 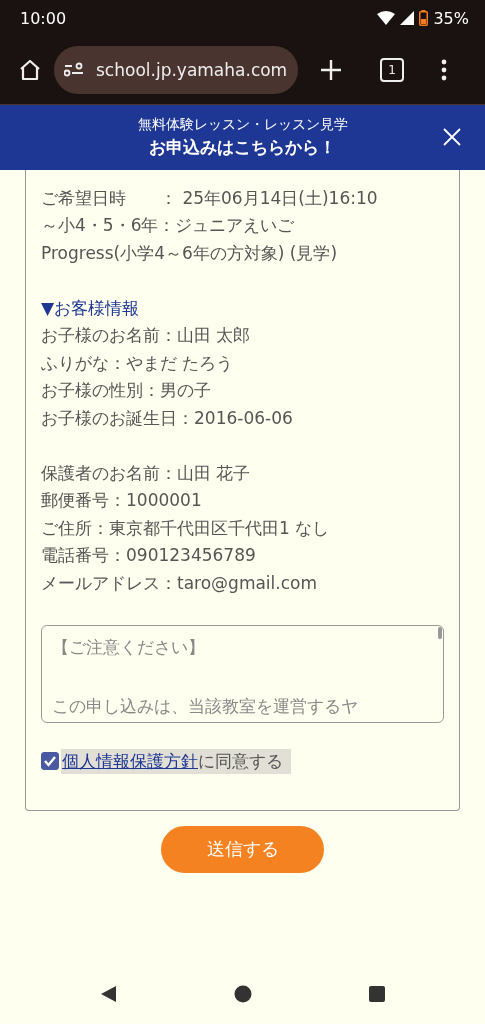 I want to click on summary-line: 保護者のお名前：山田 花子, so click(x=146, y=473).